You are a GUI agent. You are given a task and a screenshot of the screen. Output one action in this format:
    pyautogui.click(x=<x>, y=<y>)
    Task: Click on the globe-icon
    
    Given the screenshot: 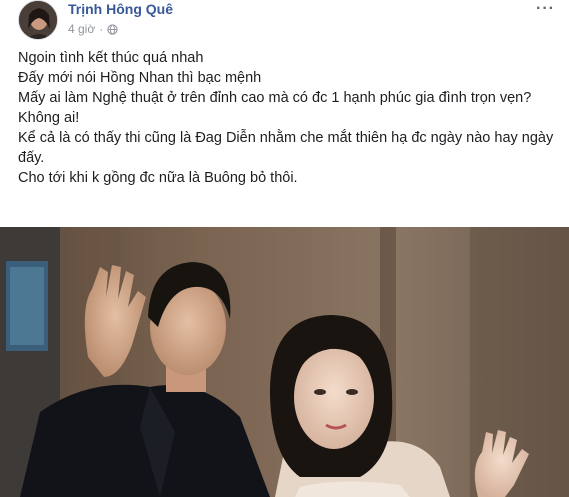 What is the action you would take?
    pyautogui.click(x=112, y=29)
    